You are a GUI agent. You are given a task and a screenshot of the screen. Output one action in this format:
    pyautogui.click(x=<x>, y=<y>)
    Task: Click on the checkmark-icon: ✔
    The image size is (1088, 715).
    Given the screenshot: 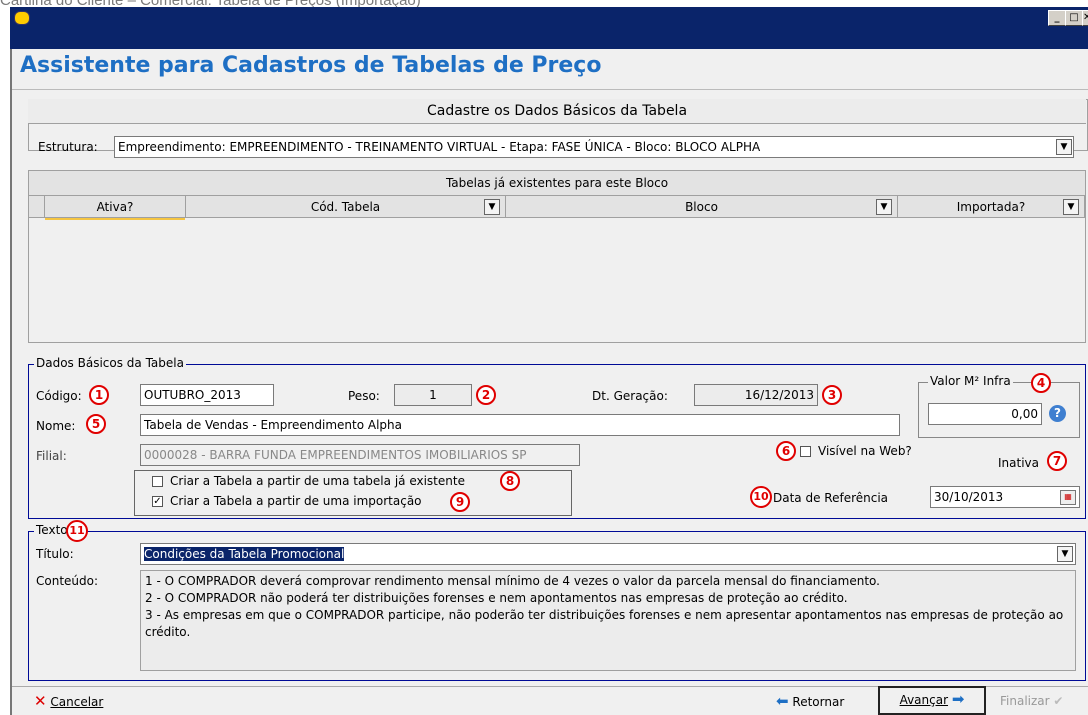 What is the action you would take?
    pyautogui.click(x=1058, y=701)
    